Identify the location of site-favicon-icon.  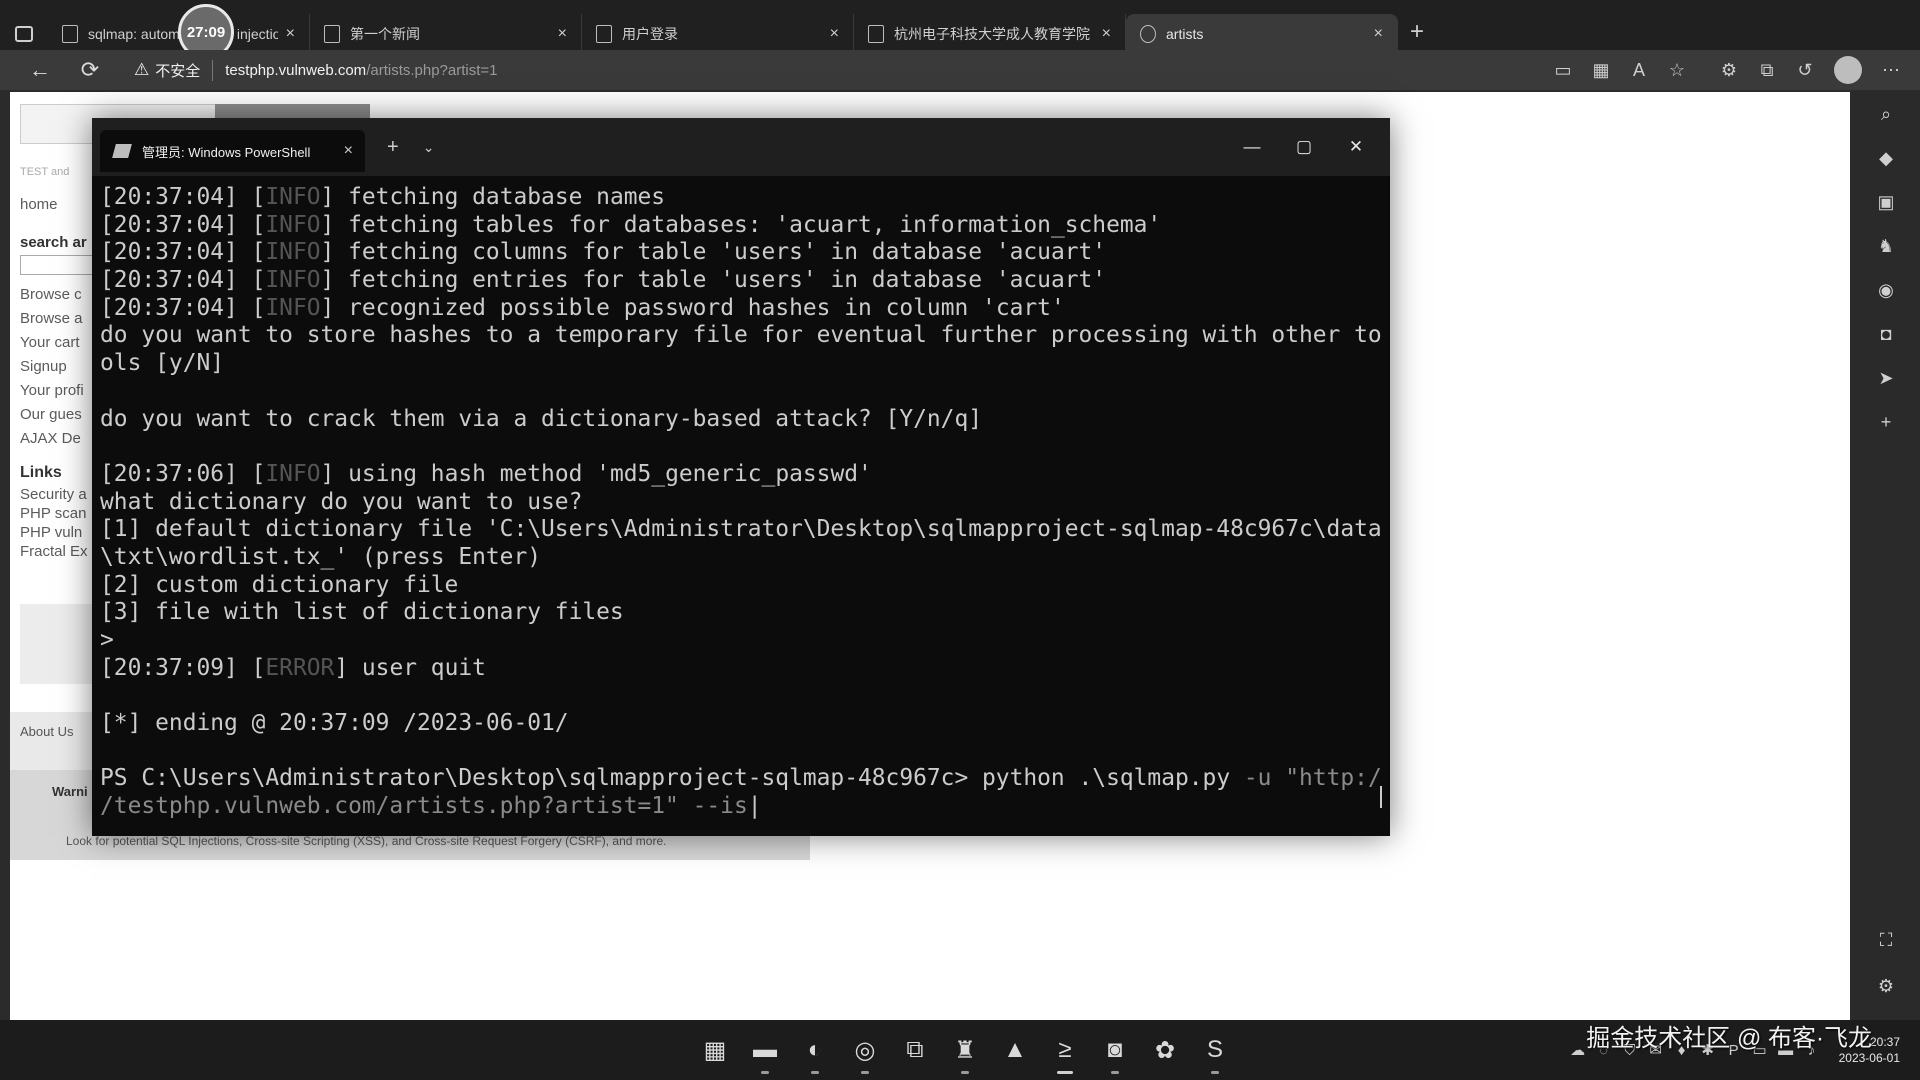
(1148, 34).